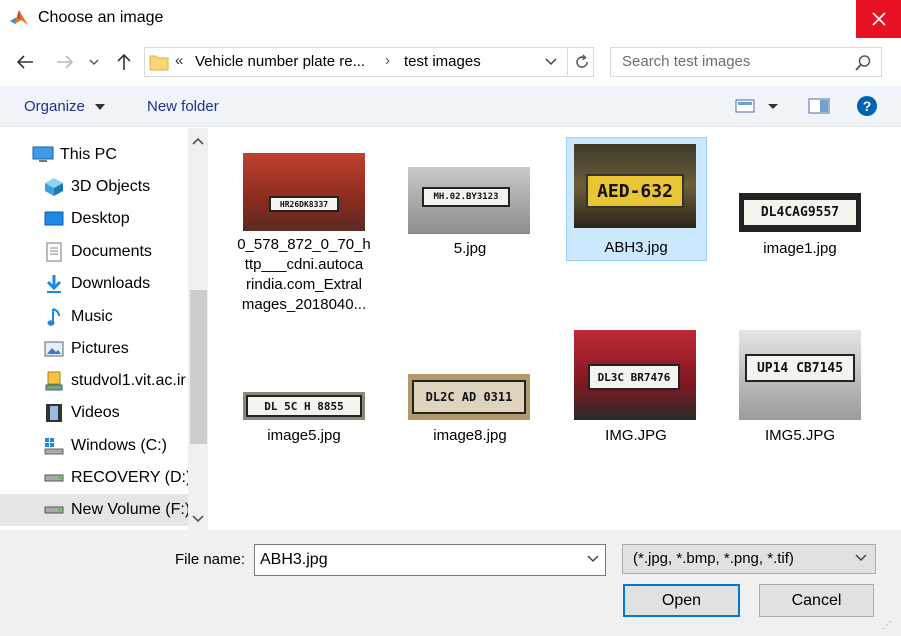  Describe the element at coordinates (54, 413) in the screenshot. I see `videos-icon` at that location.